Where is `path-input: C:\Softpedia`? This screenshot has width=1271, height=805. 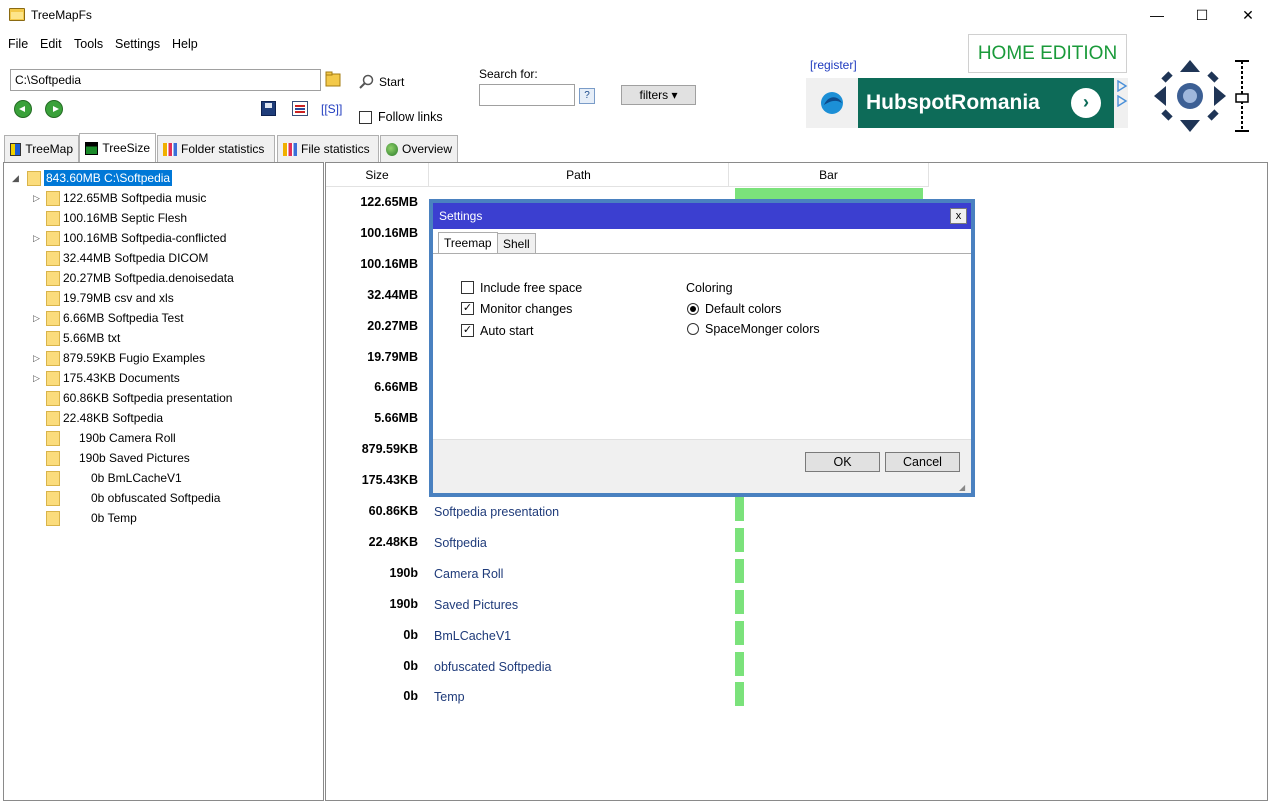
path-input: C:\Softpedia is located at coordinates (165, 80).